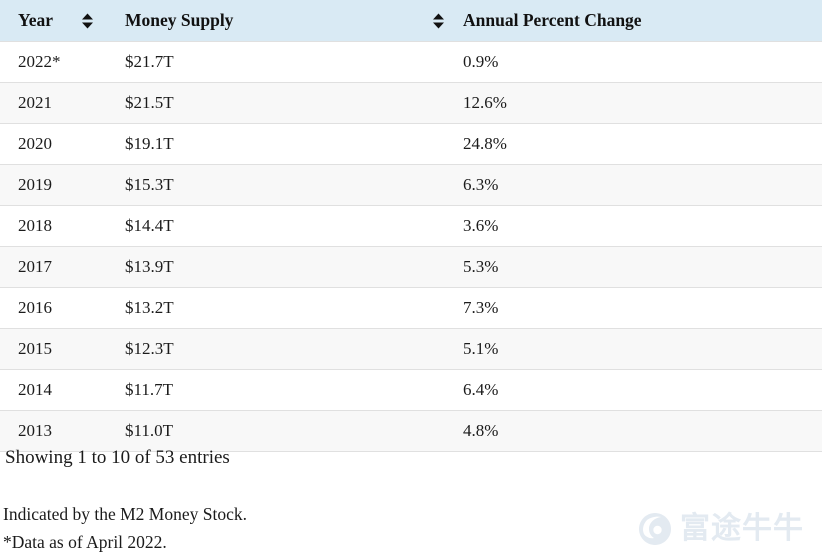  I want to click on table-row: 2021 $21.5T 12.6%, so click(411, 103).